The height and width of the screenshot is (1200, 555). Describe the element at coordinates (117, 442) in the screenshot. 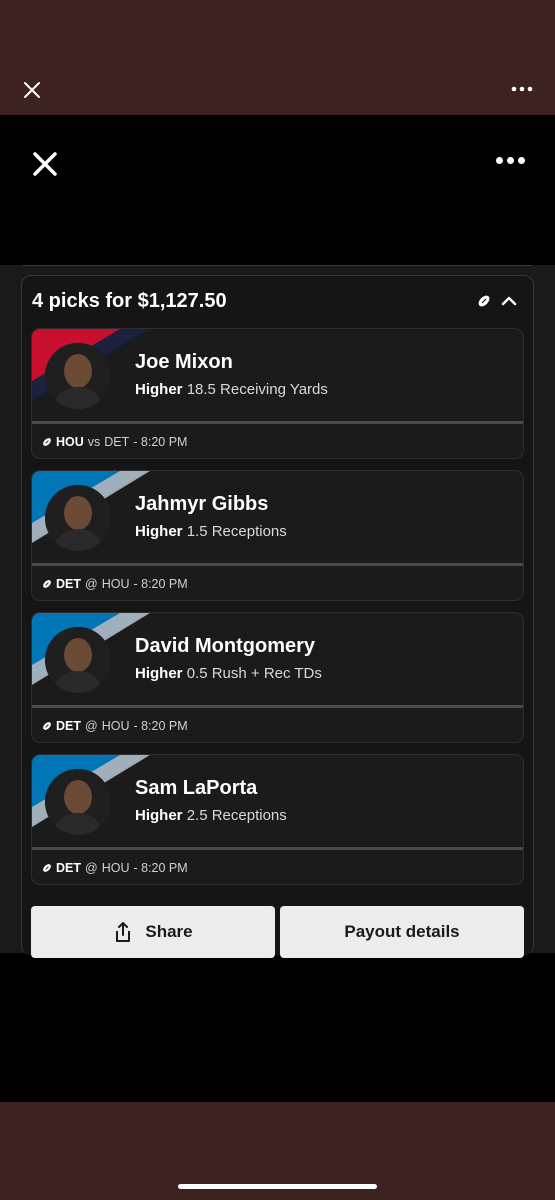

I see `opponent-abbr: DET` at that location.